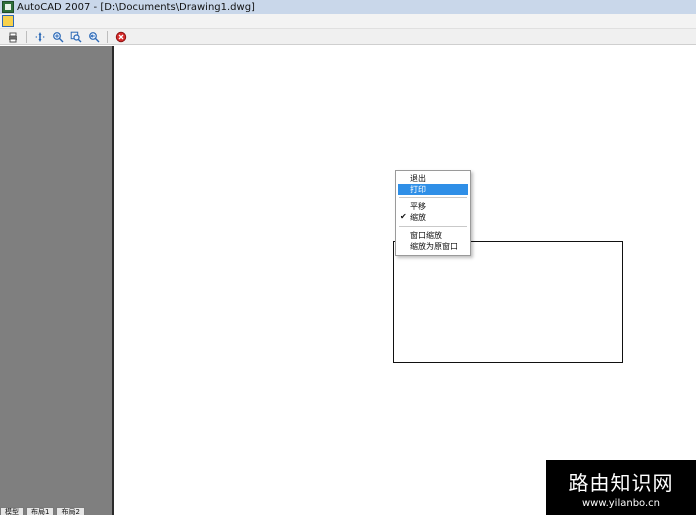 This screenshot has width=696, height=516. I want to click on context-menu-item-zoom-original: 缩放为原窗口, so click(433, 246).